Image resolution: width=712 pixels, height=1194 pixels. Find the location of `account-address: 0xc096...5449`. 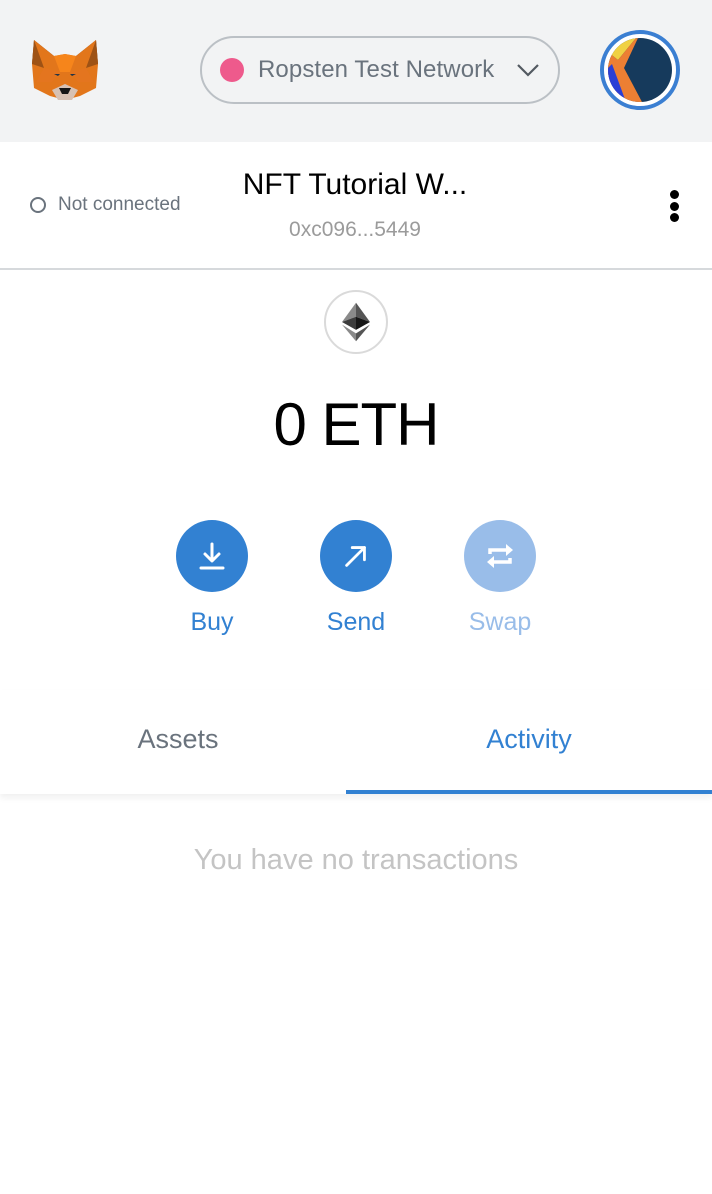

account-address: 0xc096...5449 is located at coordinates (355, 230).